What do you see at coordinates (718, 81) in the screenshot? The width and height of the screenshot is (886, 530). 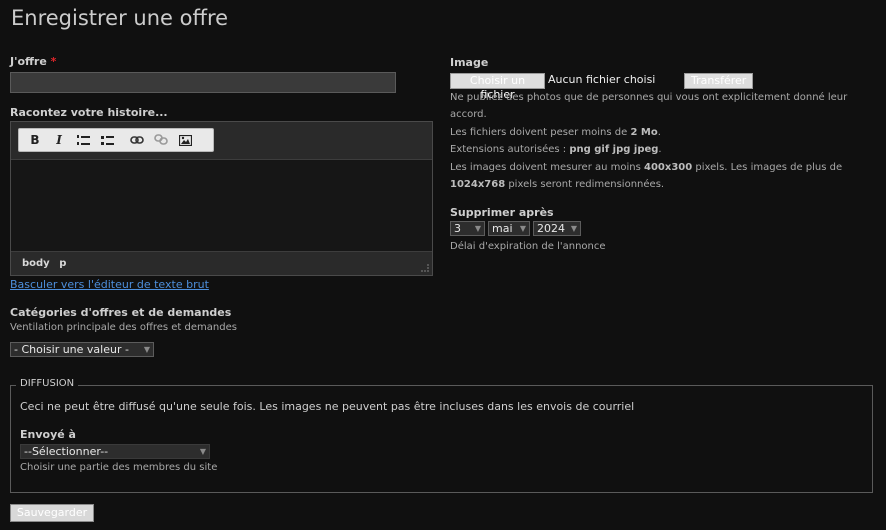 I see `upload-button: Transférer` at bounding box center [718, 81].